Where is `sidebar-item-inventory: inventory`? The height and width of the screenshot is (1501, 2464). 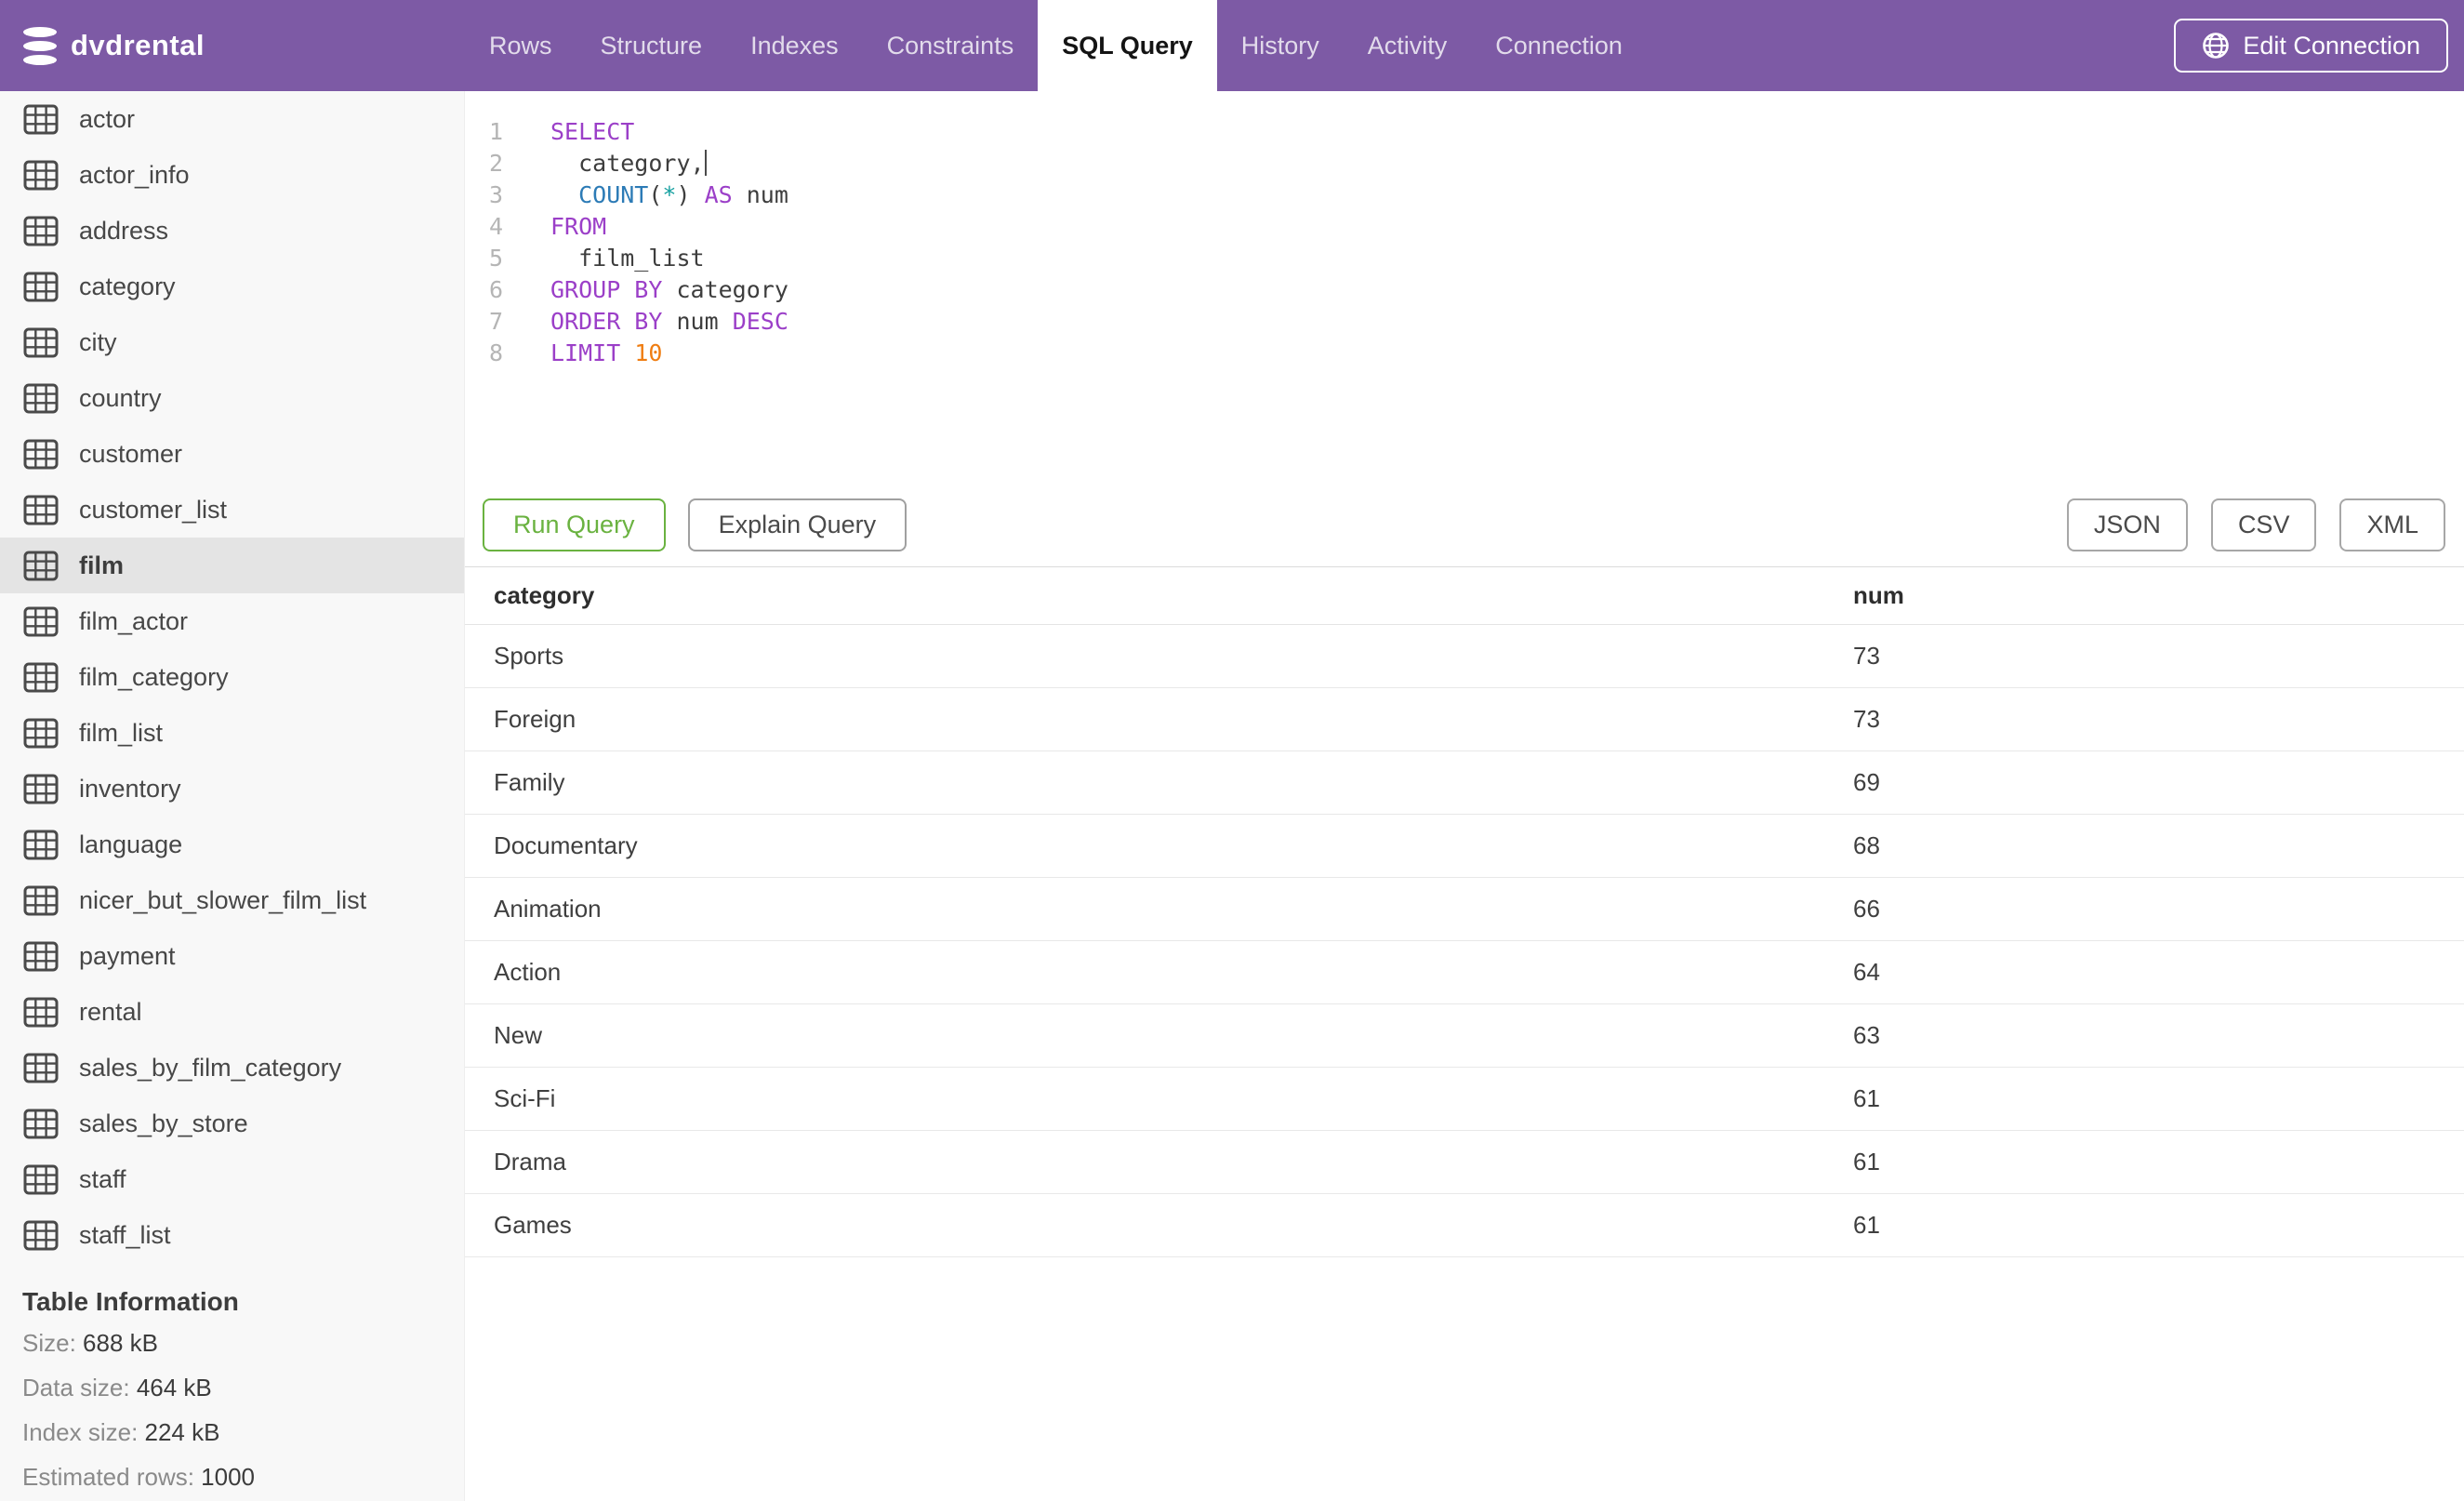
sidebar-item-inventory: inventory is located at coordinates (232, 789).